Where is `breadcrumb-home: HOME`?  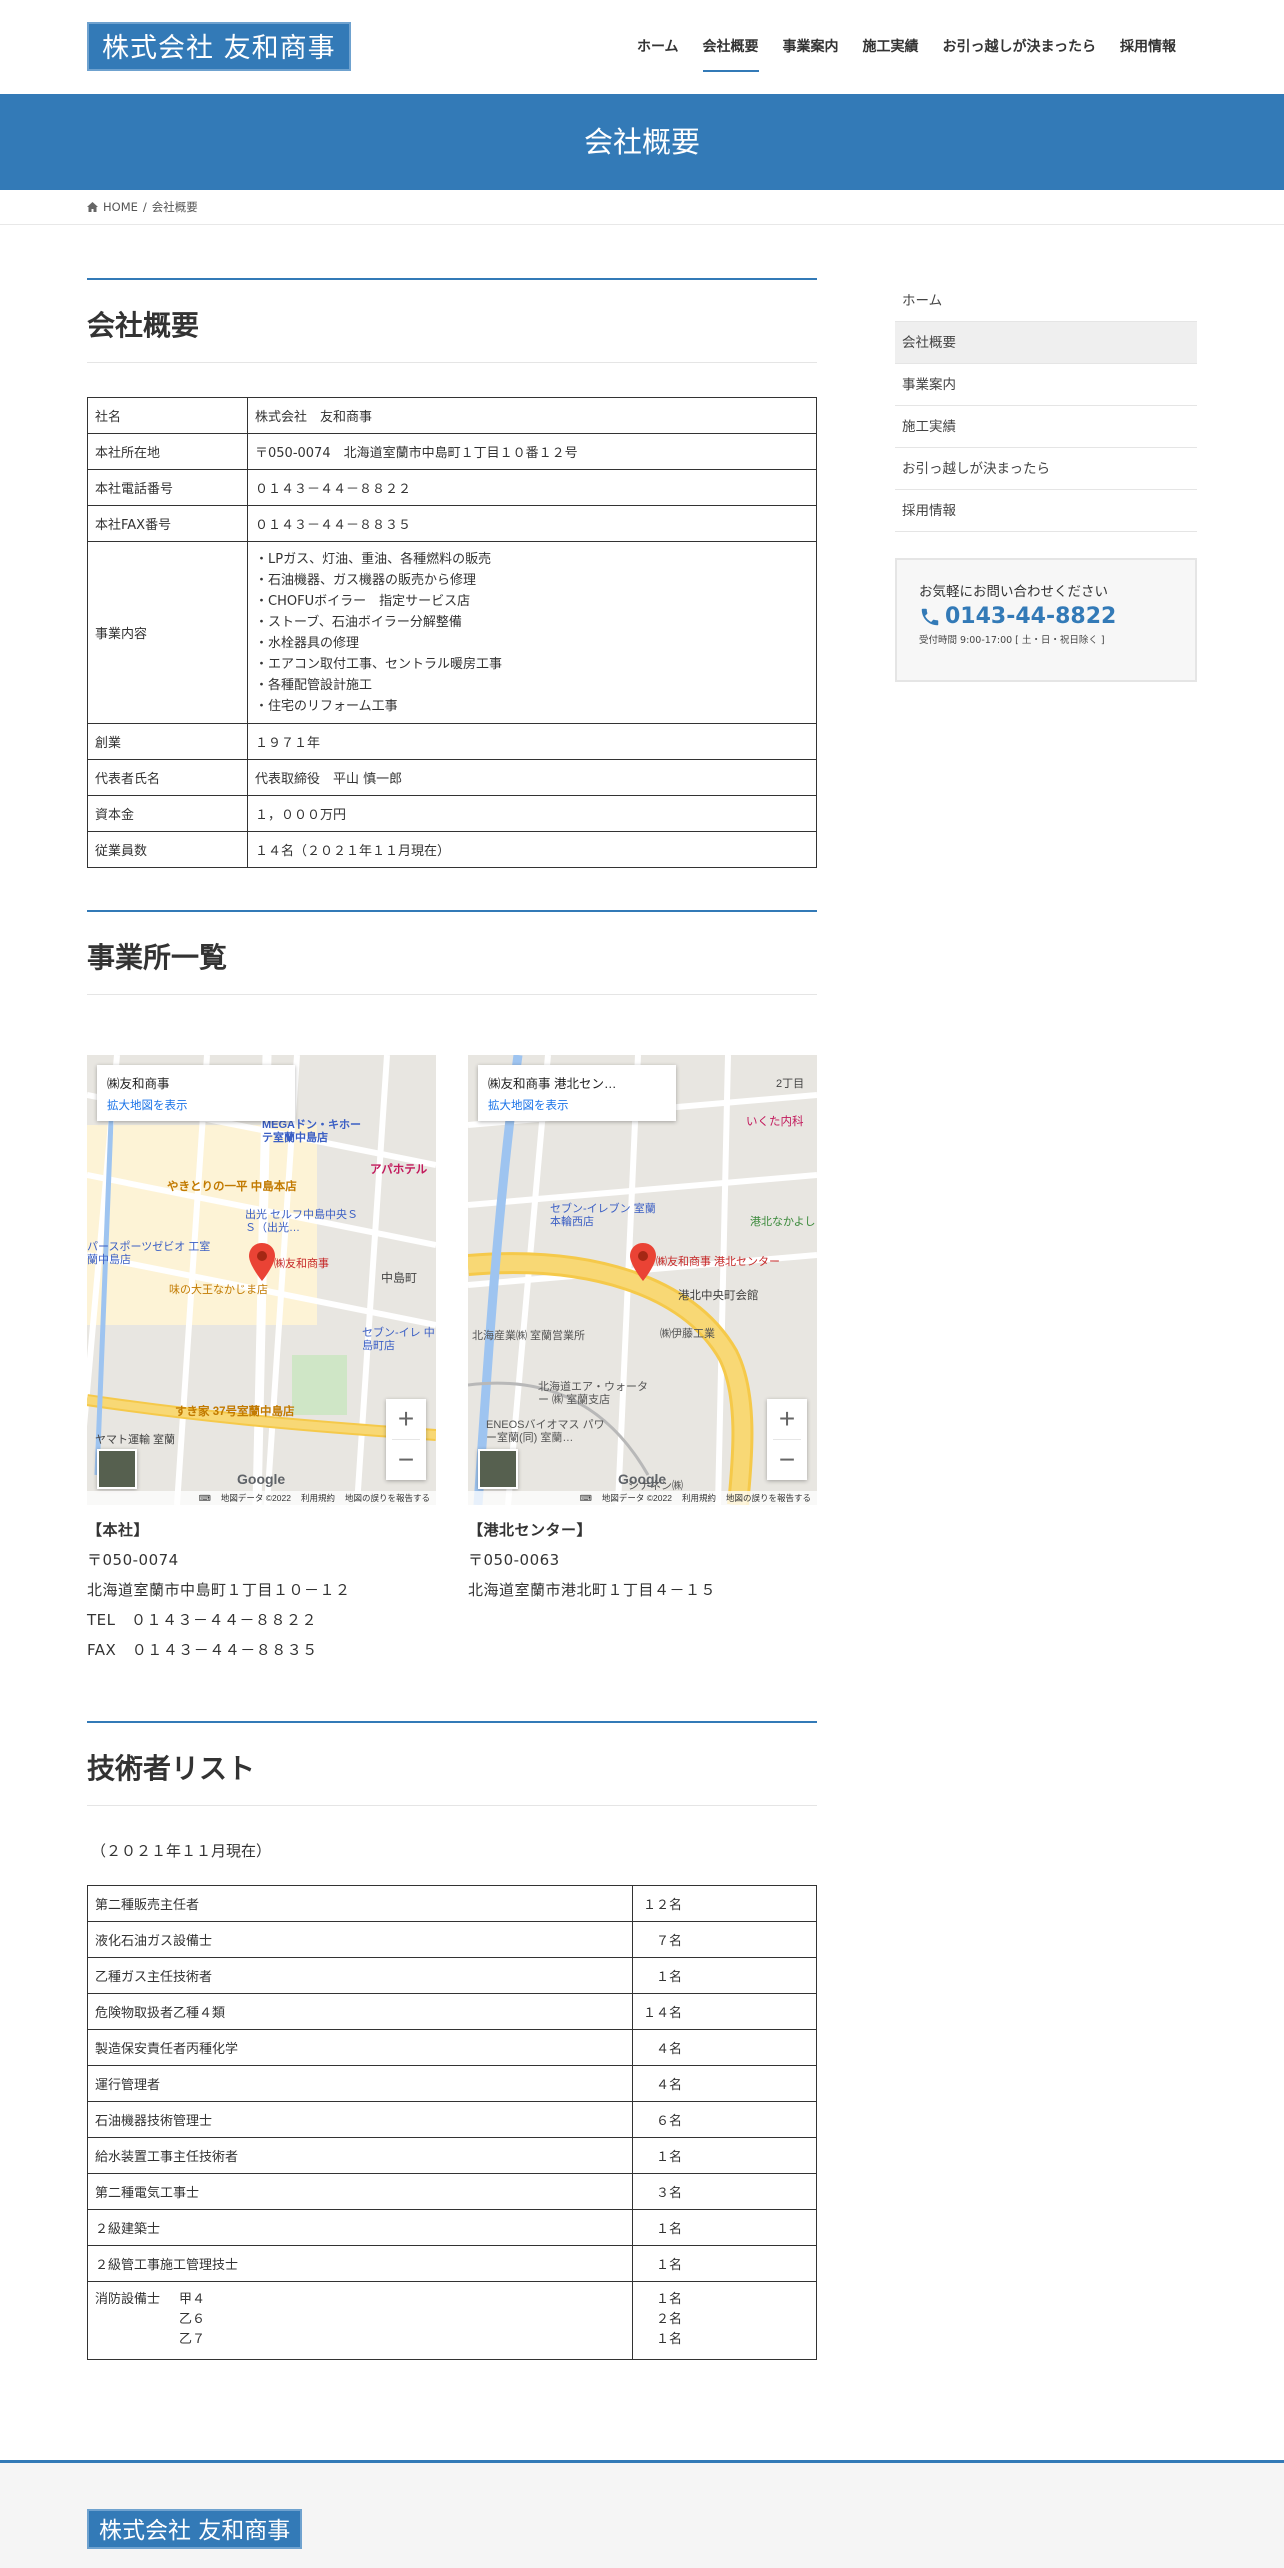 breadcrumb-home: HOME is located at coordinates (120, 207).